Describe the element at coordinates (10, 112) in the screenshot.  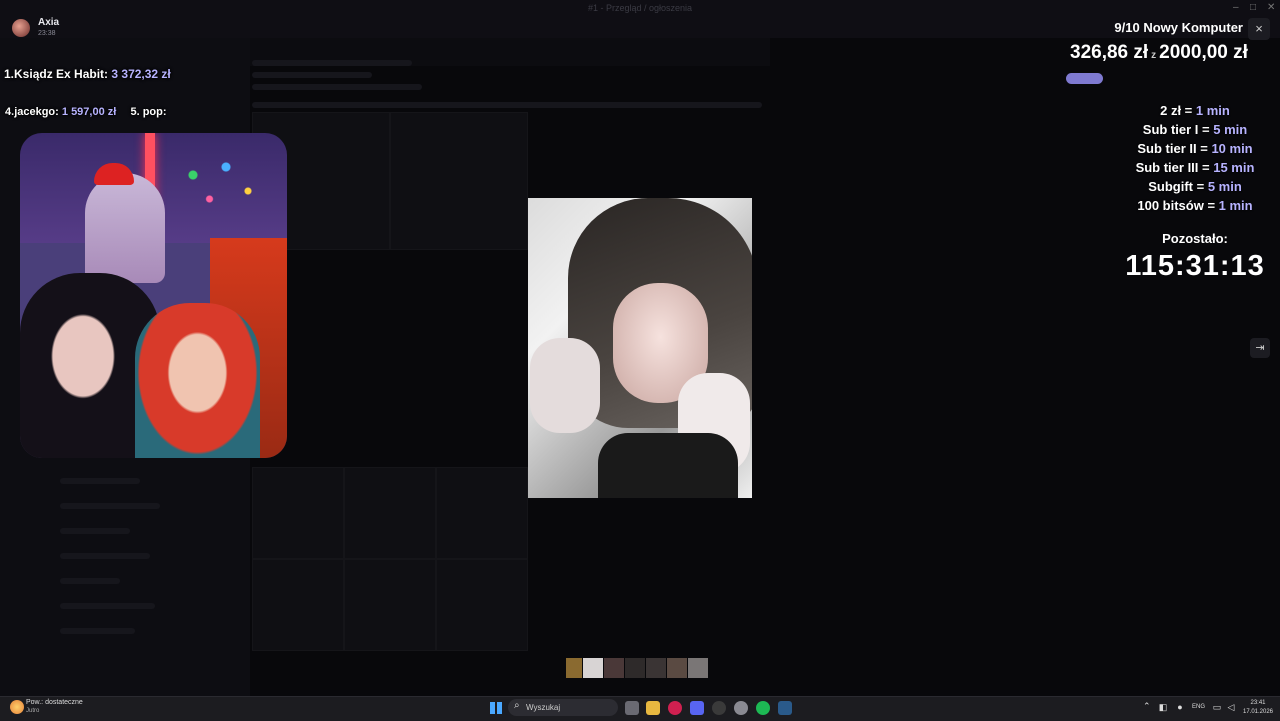
I see `leaderboard-rank: 4.` at that location.